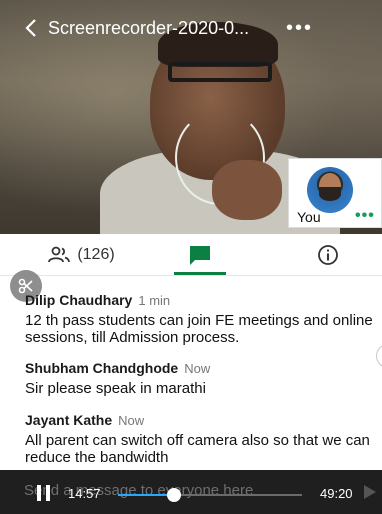 The height and width of the screenshot is (514, 382). What do you see at coordinates (220, 72) in the screenshot?
I see `speaker-glasses` at bounding box center [220, 72].